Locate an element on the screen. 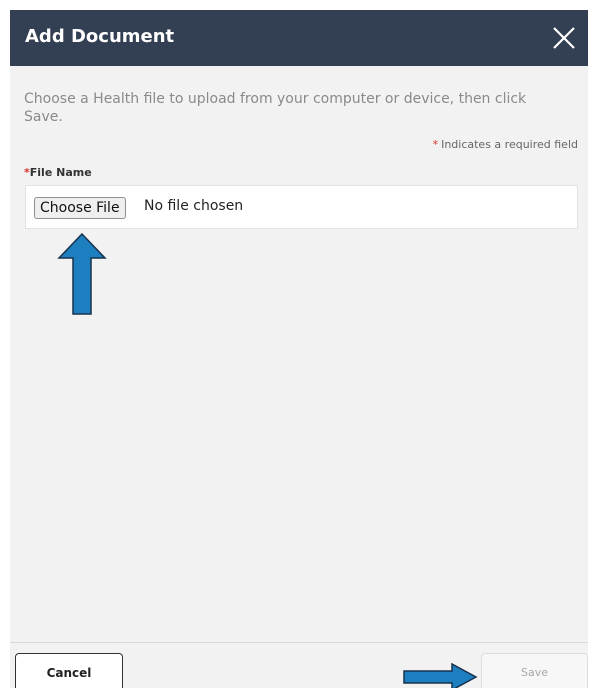 Image resolution: width=590 pixels, height=688 pixels. cancel-button: Cancel is located at coordinates (69, 670).